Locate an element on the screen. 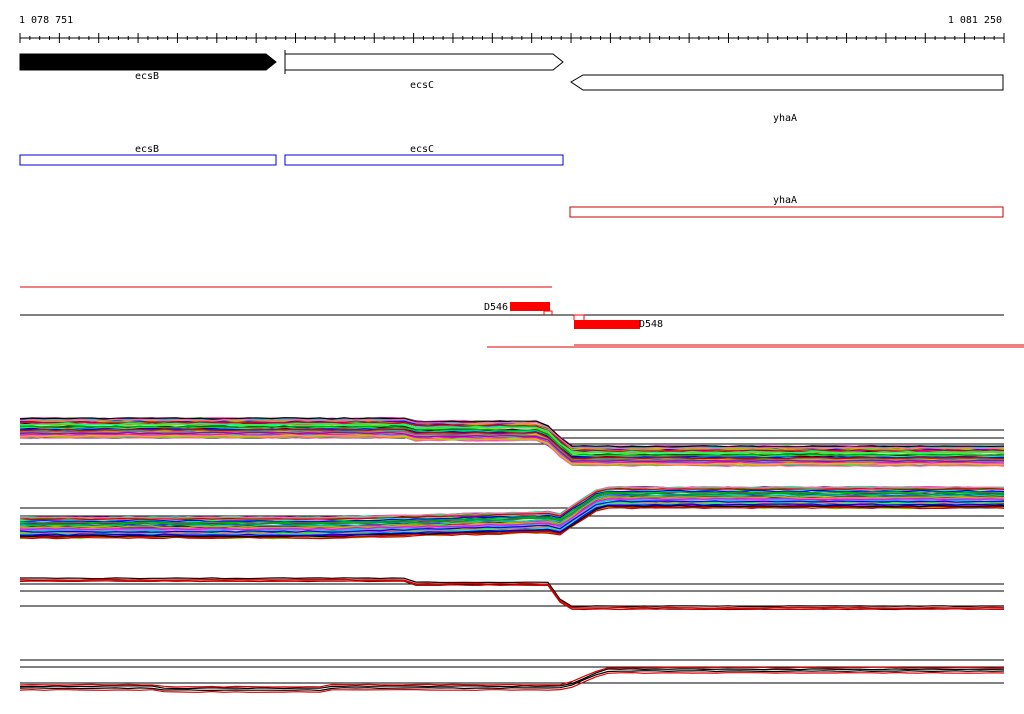 The width and height of the screenshot is (1024, 714). box-ecsC-label: ecsC is located at coordinates (422, 149).